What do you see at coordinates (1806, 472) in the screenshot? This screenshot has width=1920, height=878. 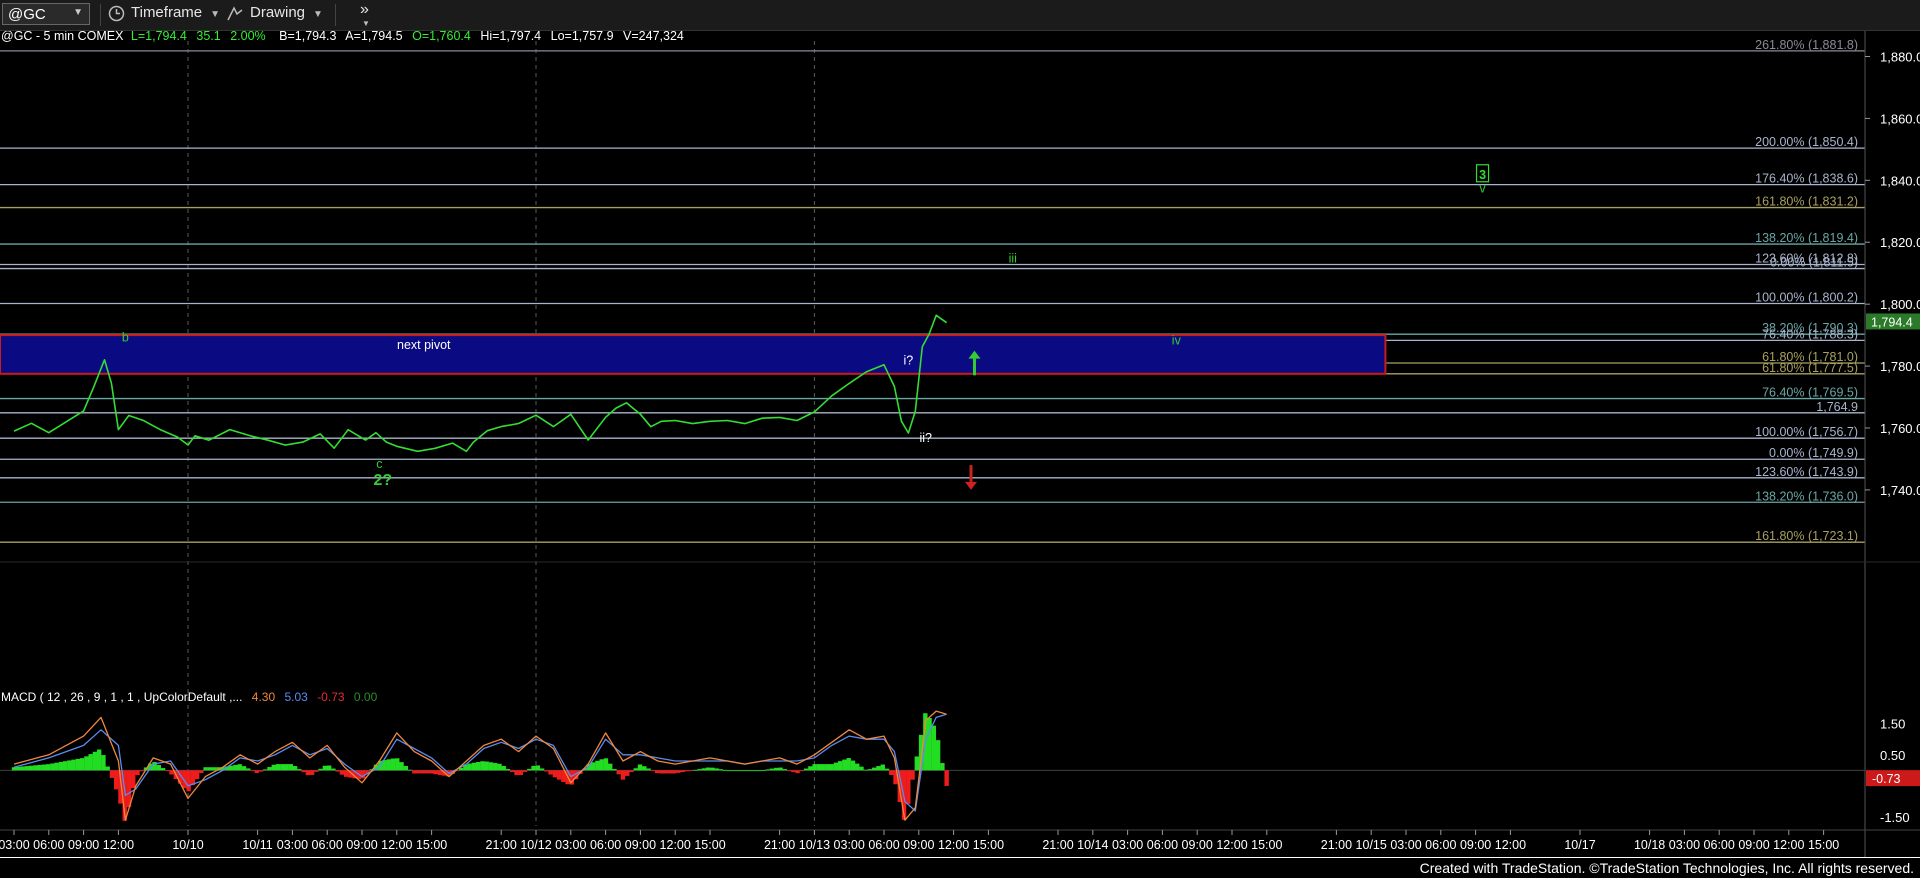 I see `fib-line-label: 123.60% (1,743.9)` at bounding box center [1806, 472].